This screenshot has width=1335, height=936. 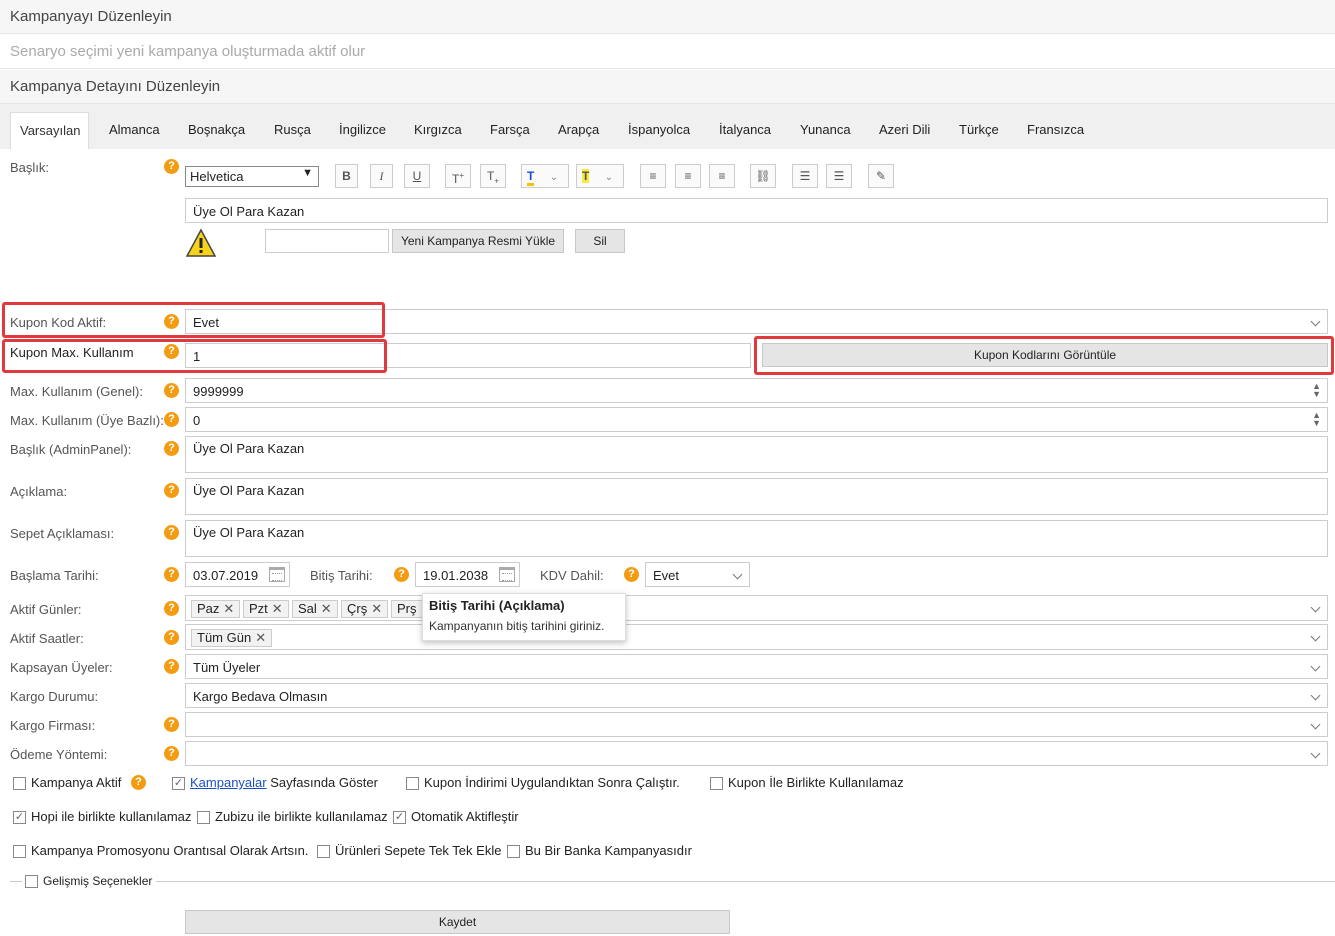 I want to click on max-member-input: 0 ▲ ▼, so click(x=756, y=419).